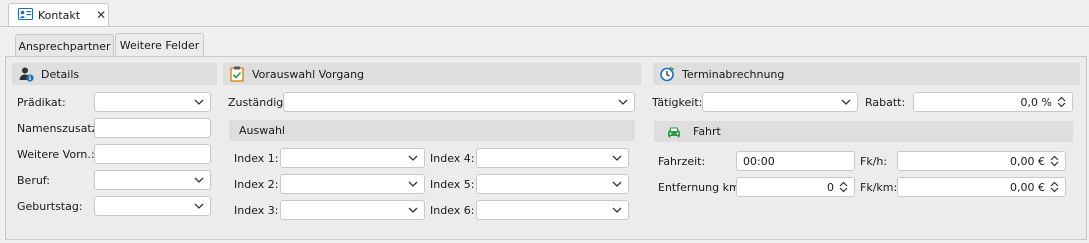 The width and height of the screenshot is (1089, 243). Describe the element at coordinates (352, 158) in the screenshot. I see `index-1-select` at that location.